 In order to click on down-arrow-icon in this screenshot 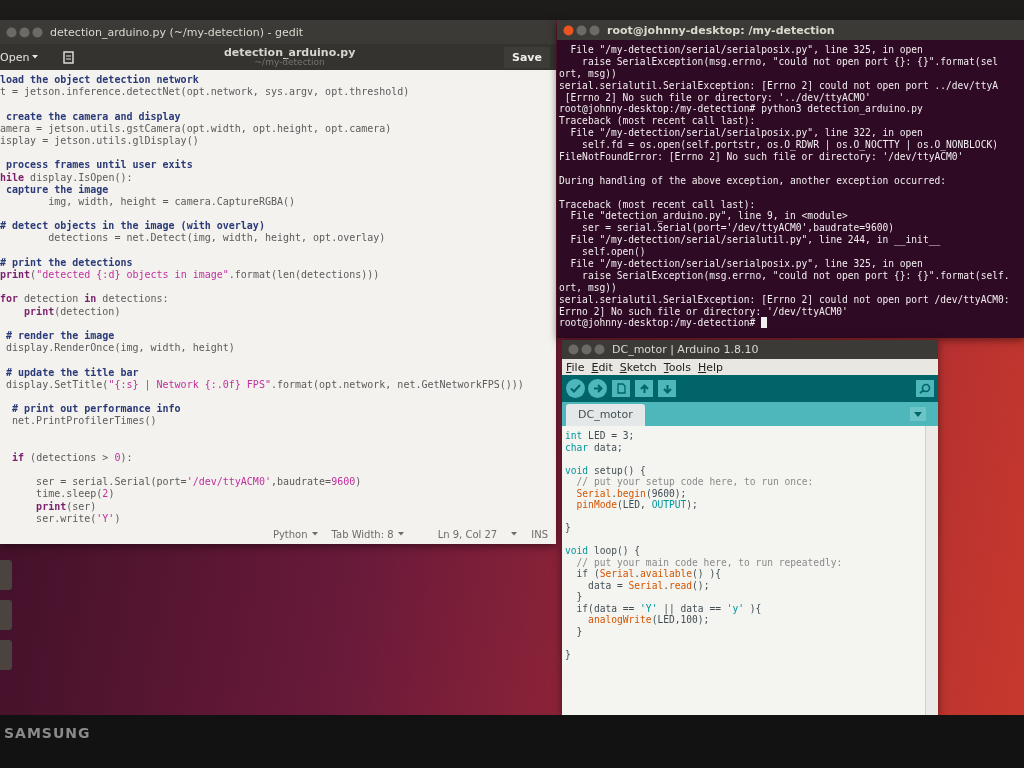, I will do `click(667, 388)`.